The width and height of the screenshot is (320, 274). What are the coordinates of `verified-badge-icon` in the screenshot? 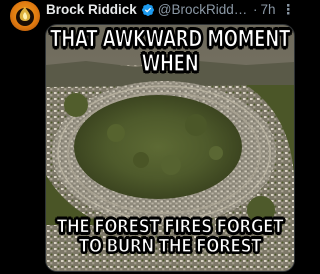 It's located at (147, 10).